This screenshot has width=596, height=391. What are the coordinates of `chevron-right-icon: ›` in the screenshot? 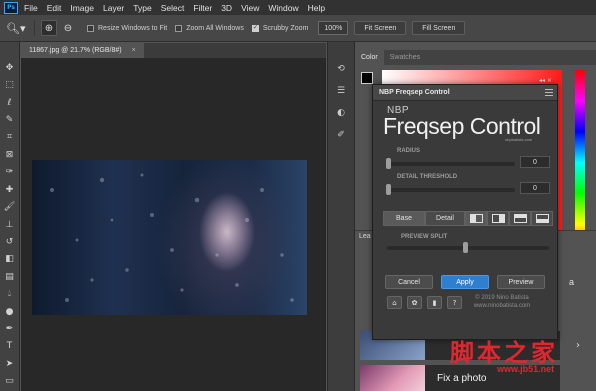 It's located at (578, 345).